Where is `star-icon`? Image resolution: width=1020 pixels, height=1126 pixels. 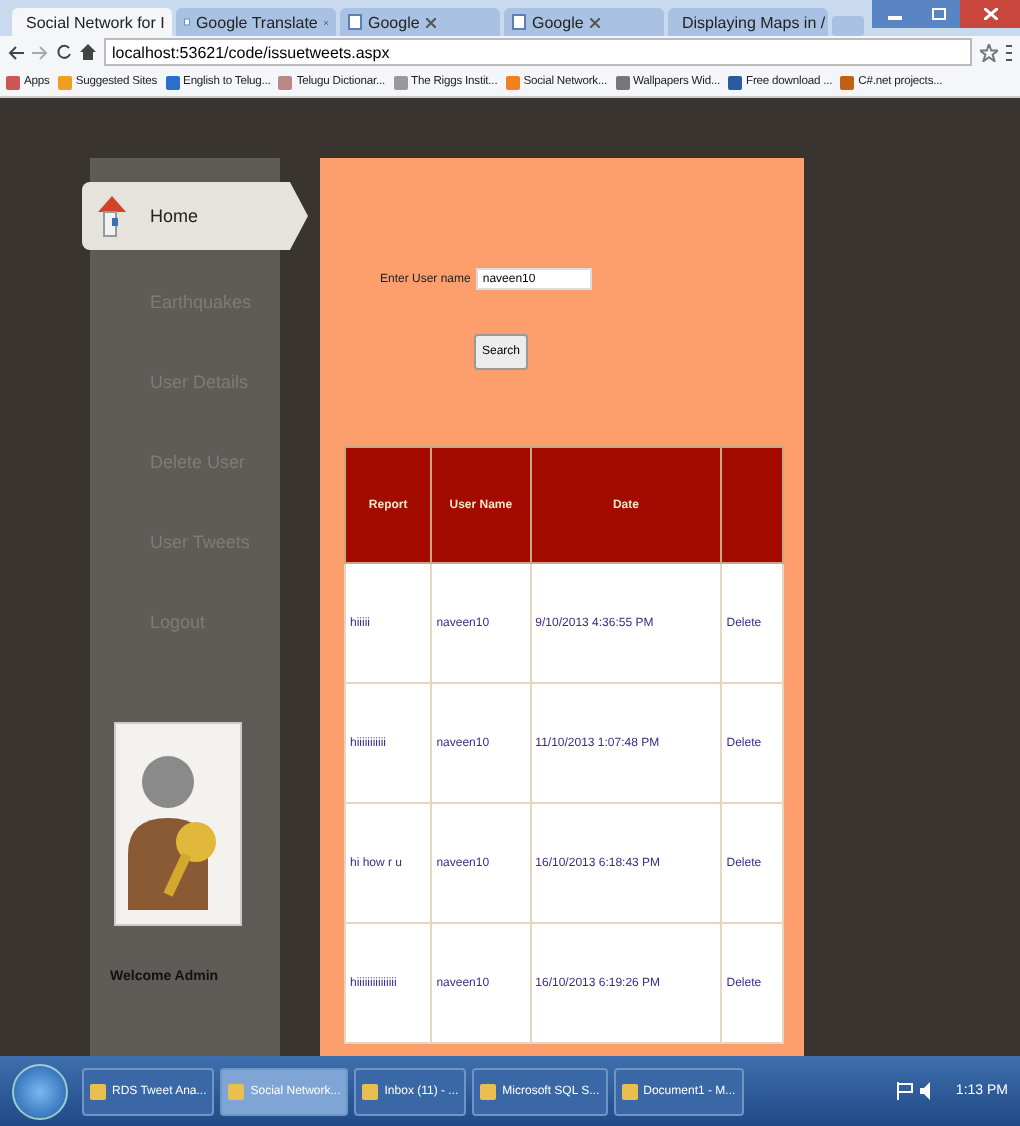 star-icon is located at coordinates (989, 52).